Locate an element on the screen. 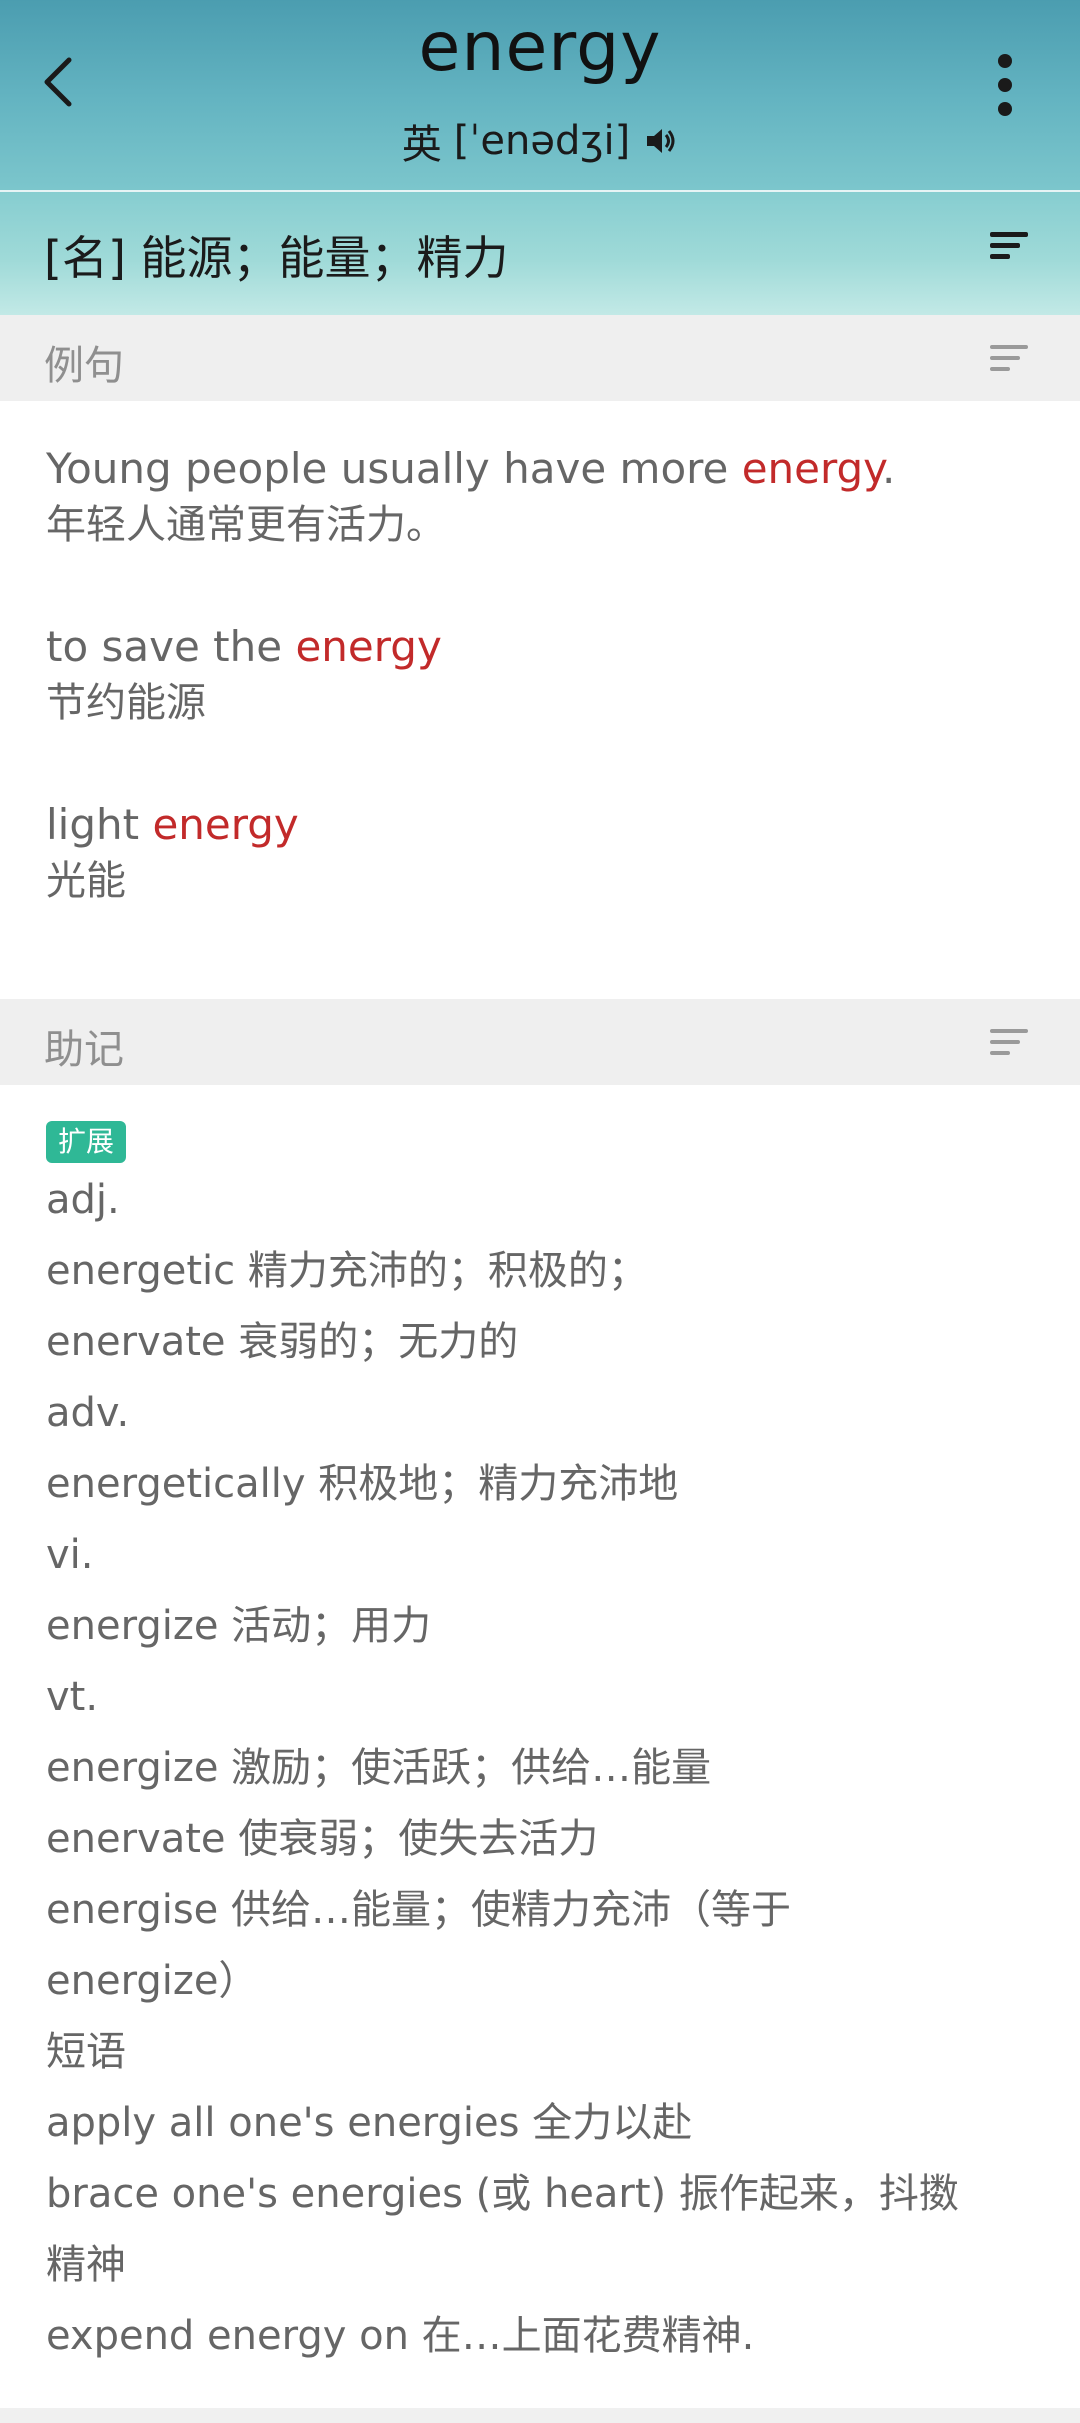 The width and height of the screenshot is (1080, 2423). mnemonic-line: energize） is located at coordinates (152, 1981).